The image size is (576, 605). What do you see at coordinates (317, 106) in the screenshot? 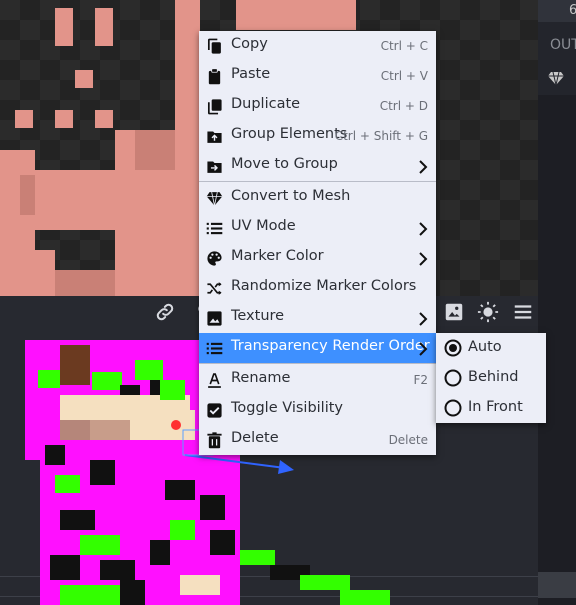
I see `menu-item-duplicate: Duplicate Ctrl + D` at bounding box center [317, 106].